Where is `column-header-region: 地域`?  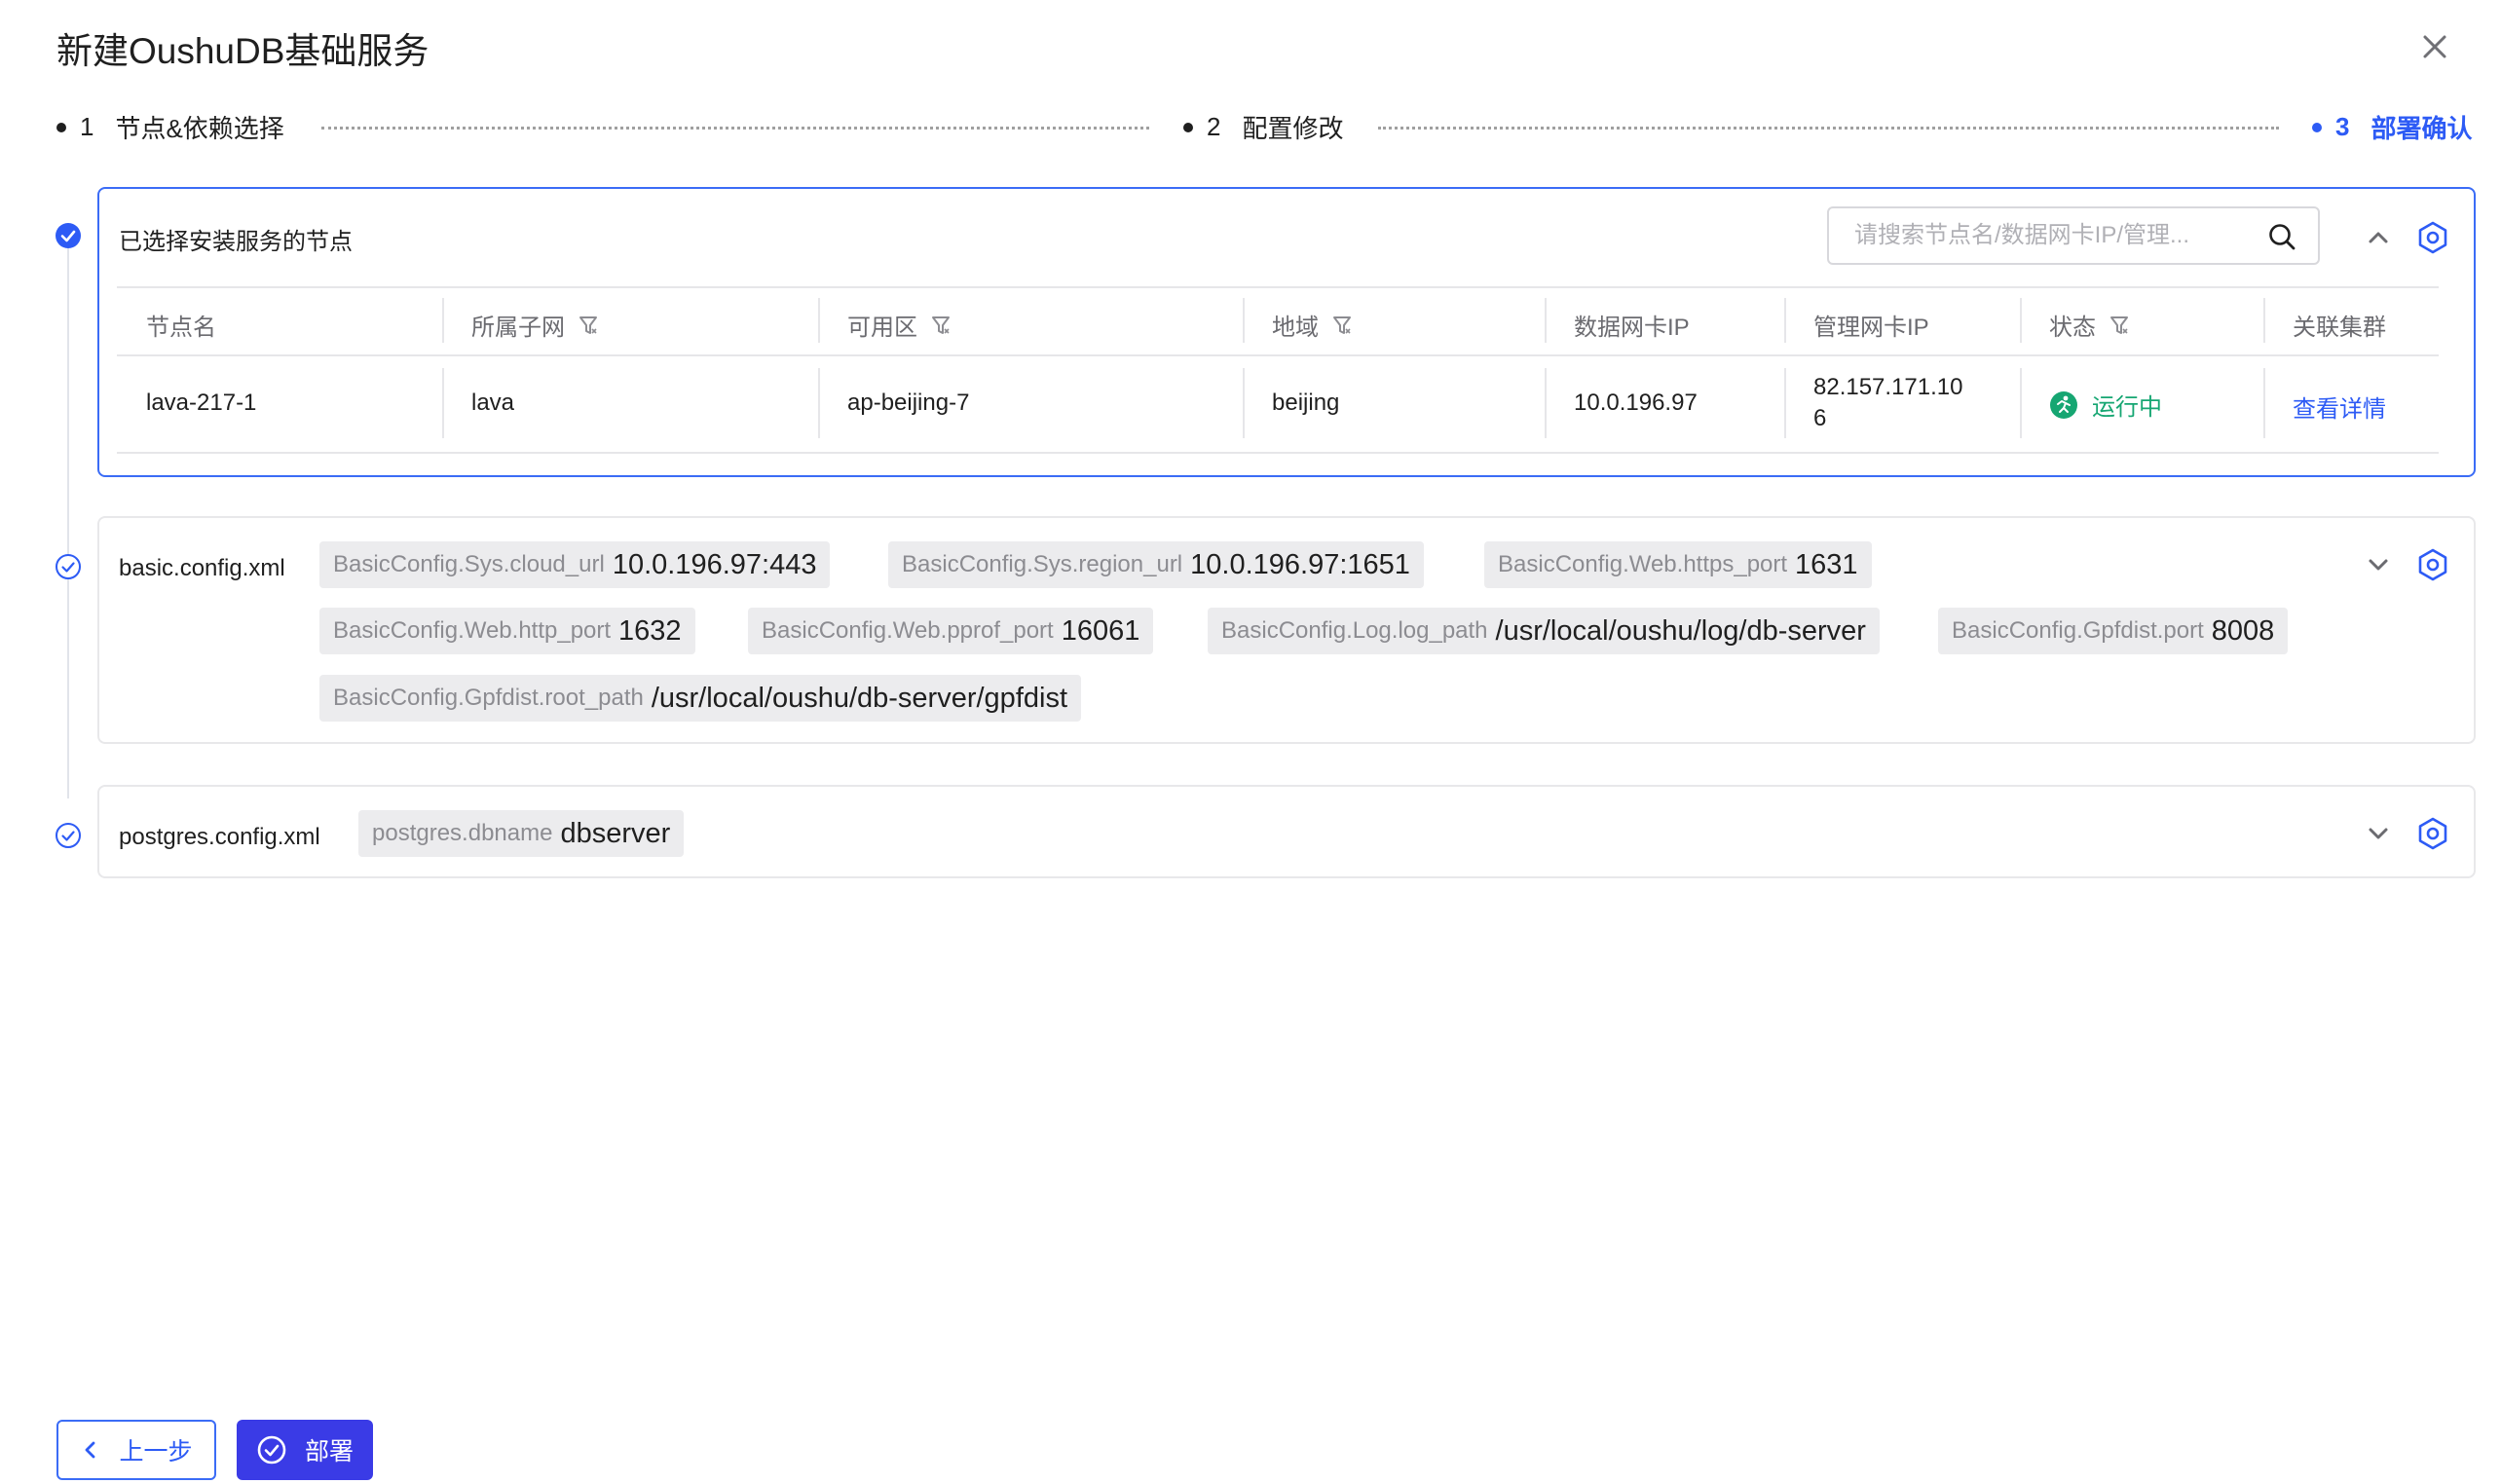 column-header-region: 地域 is located at coordinates (1312, 325).